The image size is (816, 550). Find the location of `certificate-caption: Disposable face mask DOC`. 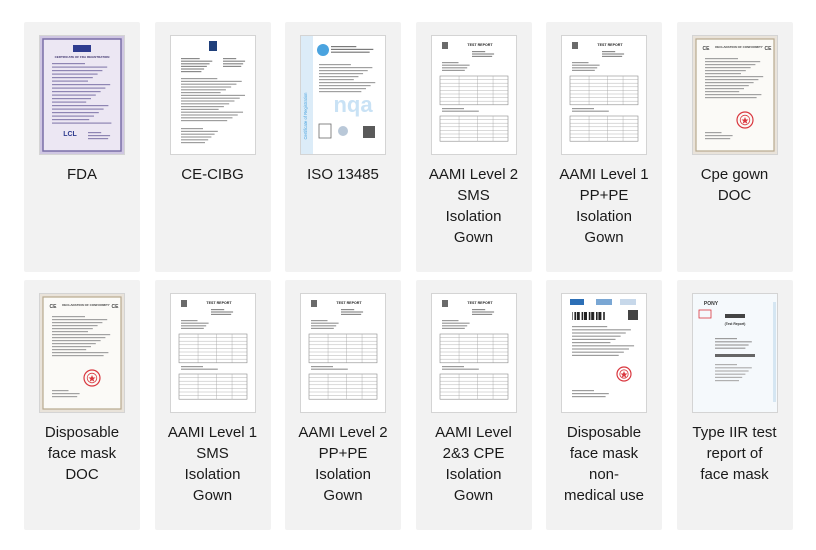

certificate-caption: Disposable face mask DOC is located at coordinates (82, 453).